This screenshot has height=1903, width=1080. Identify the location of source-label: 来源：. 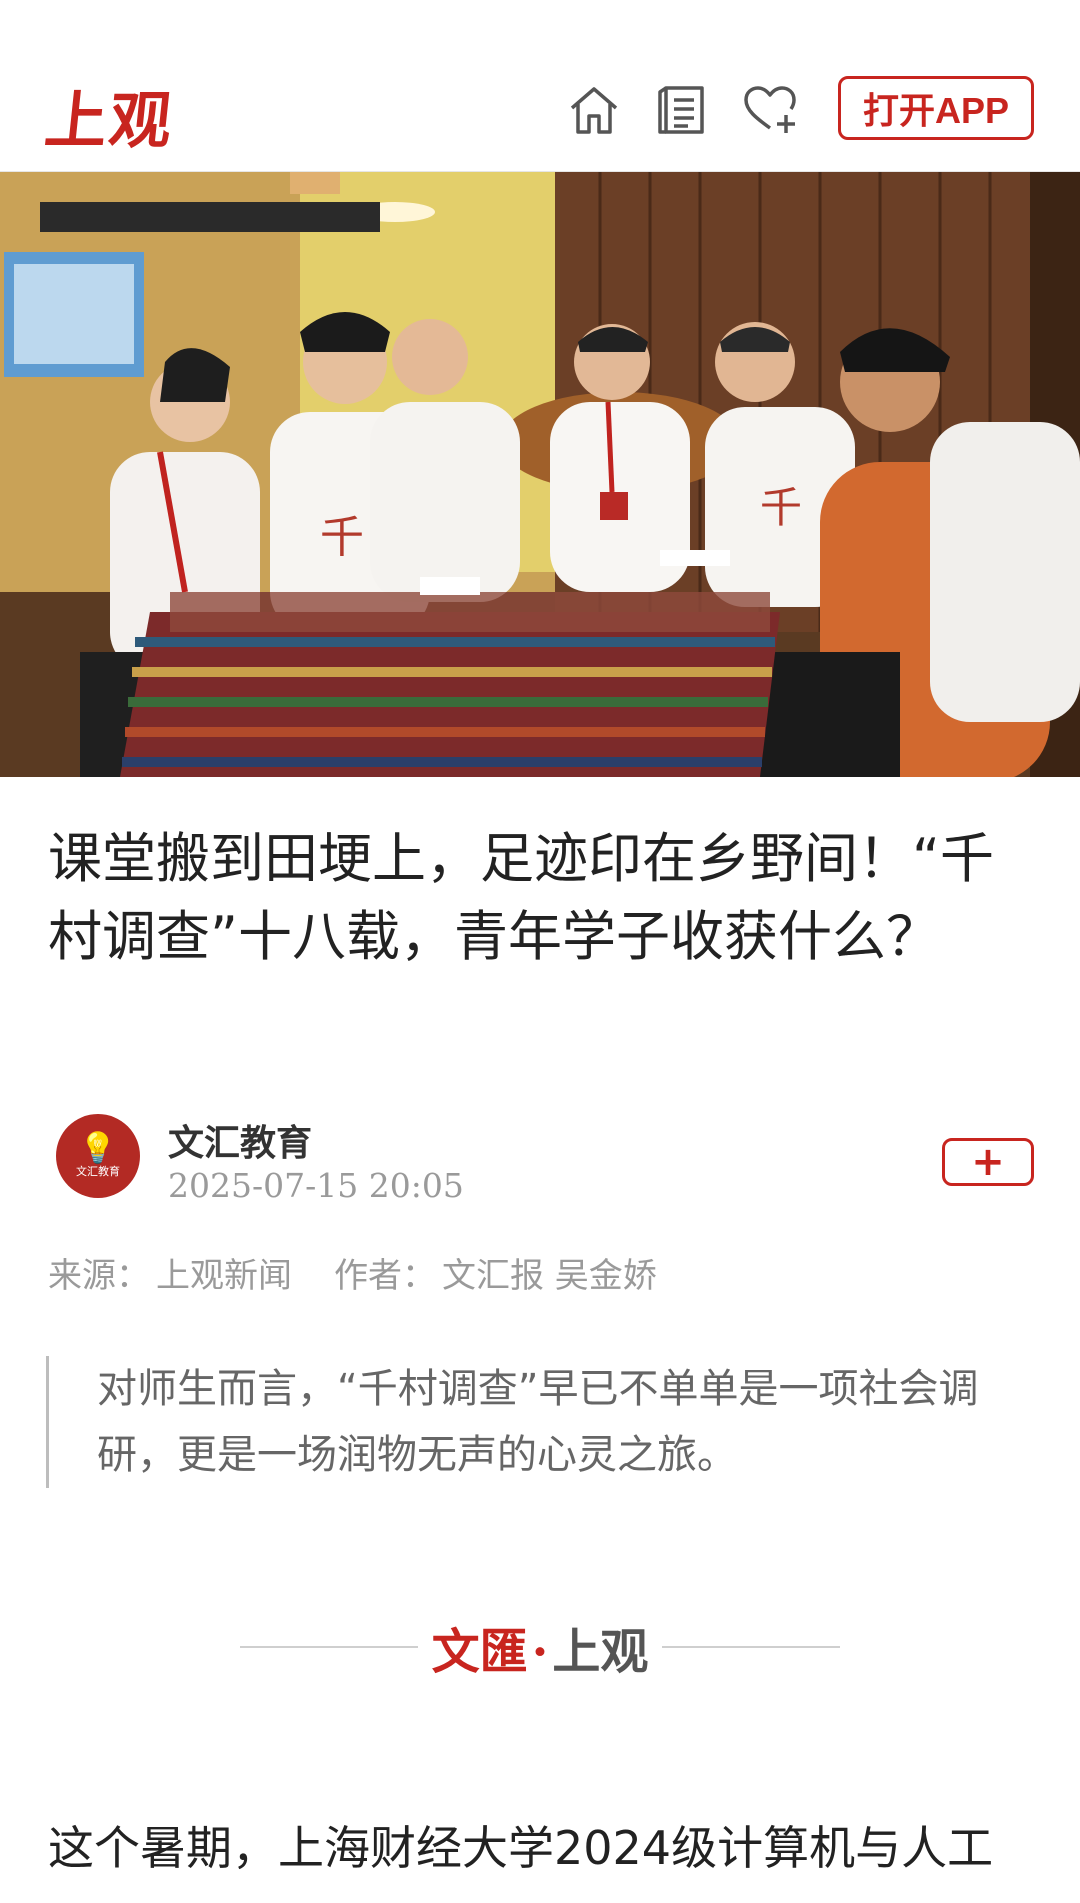
(99, 1276).